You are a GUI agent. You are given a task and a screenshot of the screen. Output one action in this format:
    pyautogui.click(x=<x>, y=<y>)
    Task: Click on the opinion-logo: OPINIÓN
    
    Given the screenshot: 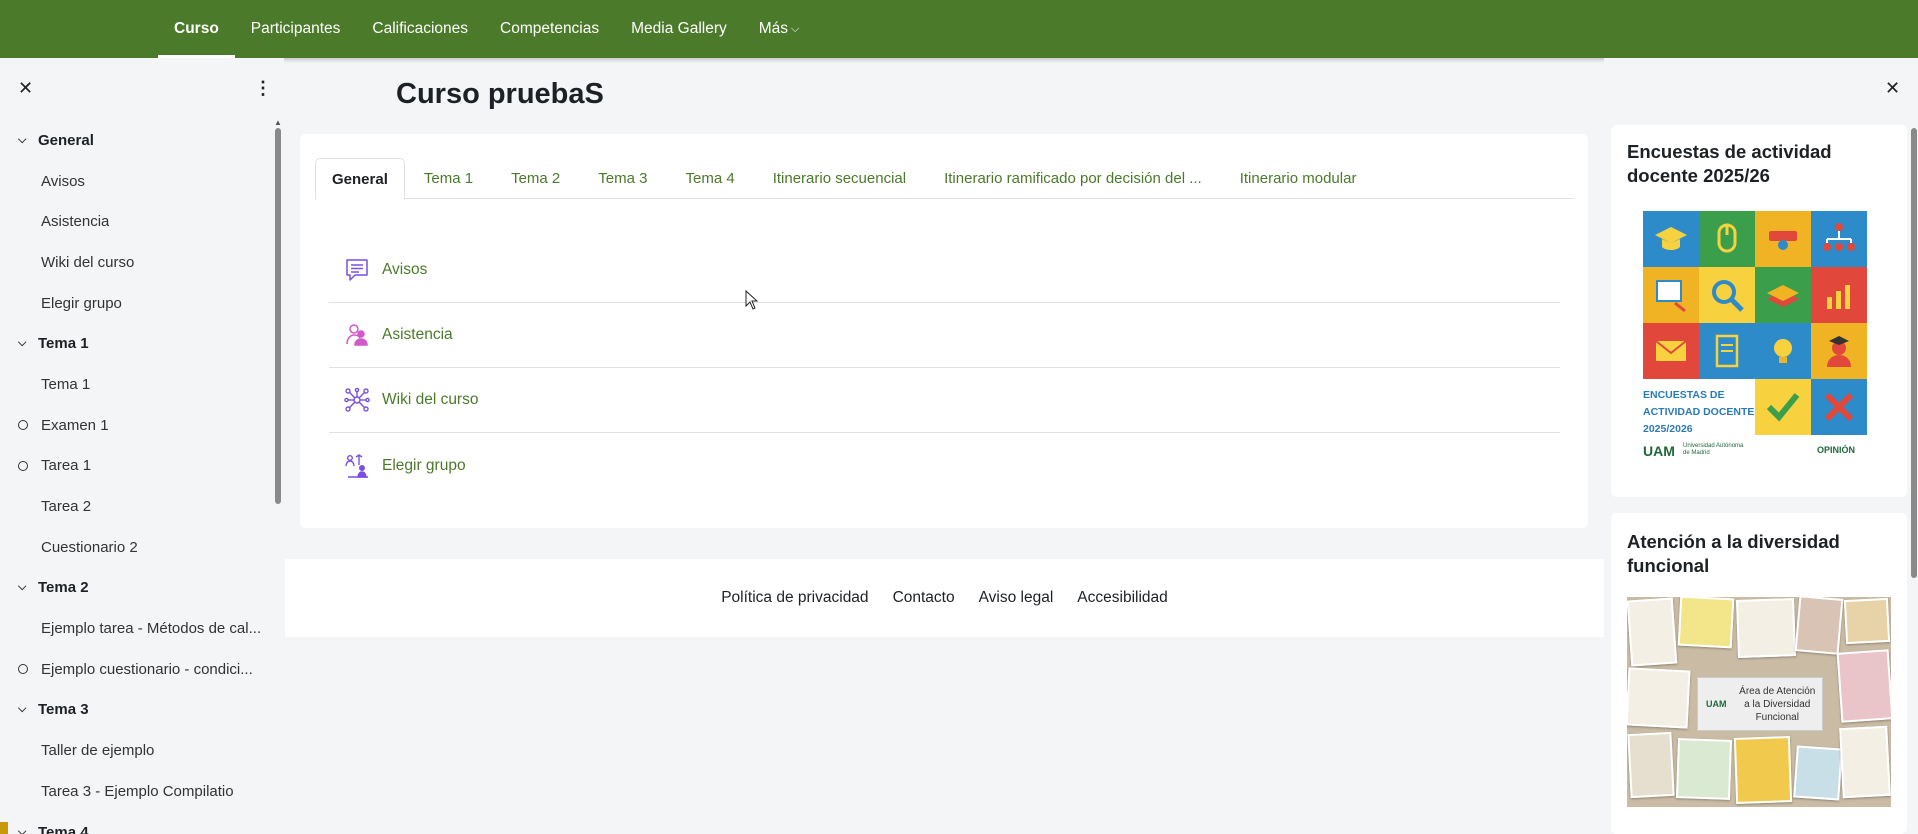 What is the action you would take?
    pyautogui.click(x=1836, y=450)
    